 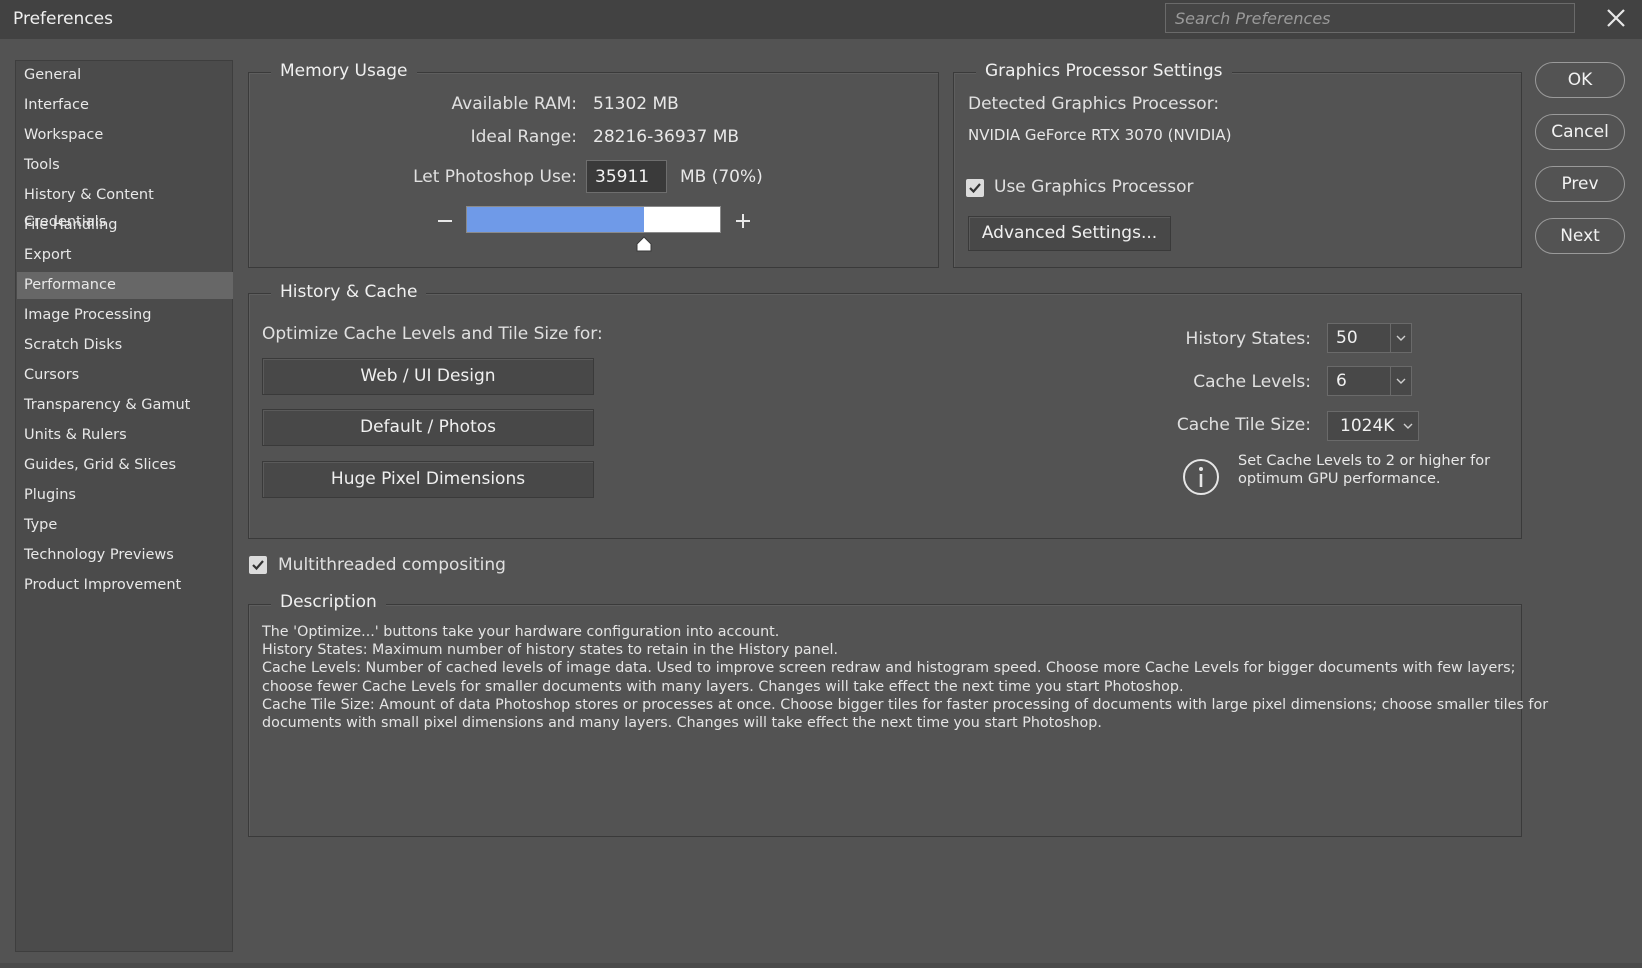 What do you see at coordinates (1369, 338) in the screenshot?
I see `history-states-select: 50` at bounding box center [1369, 338].